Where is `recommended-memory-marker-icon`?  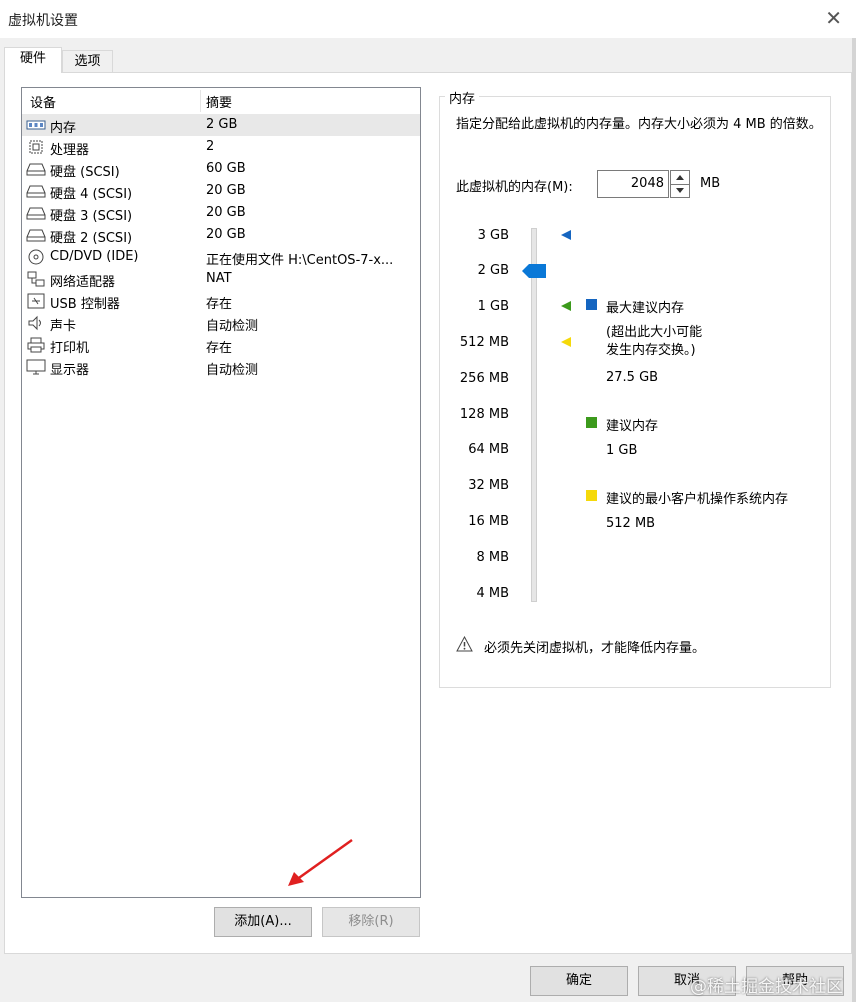
recommended-memory-marker-icon is located at coordinates (566, 306).